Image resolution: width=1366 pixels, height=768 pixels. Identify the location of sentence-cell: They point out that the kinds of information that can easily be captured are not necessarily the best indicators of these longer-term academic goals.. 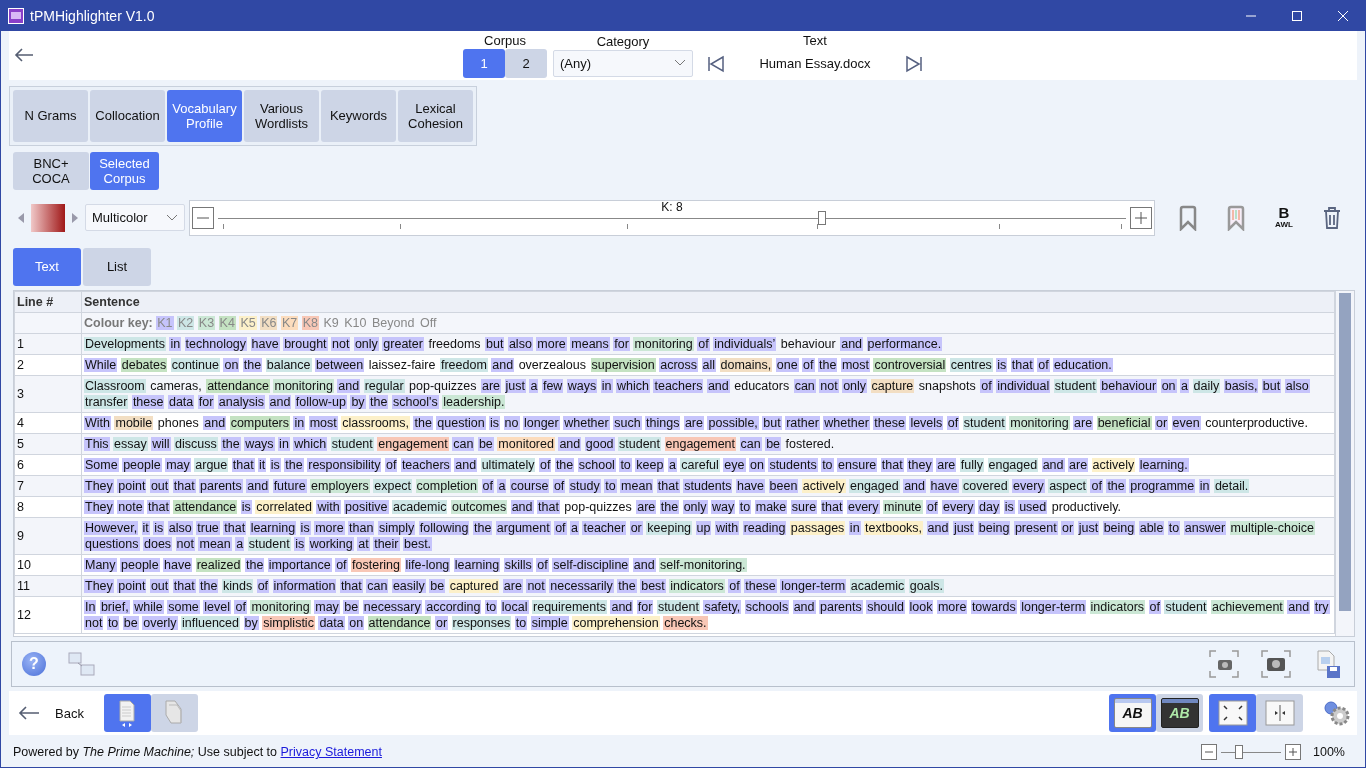
(708, 586).